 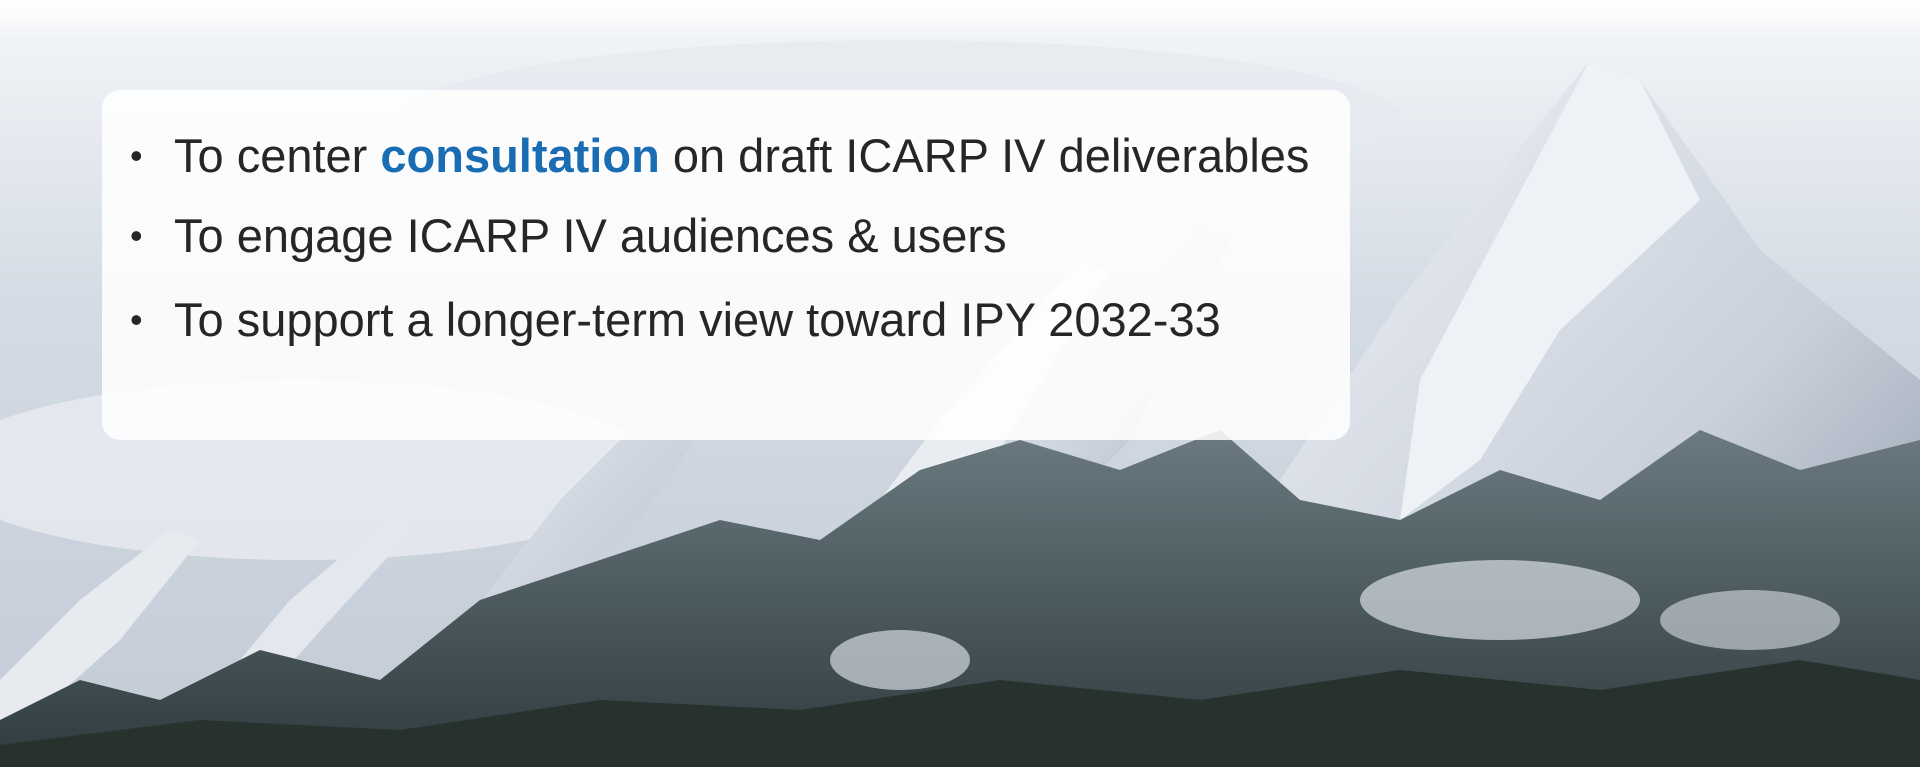 I want to click on bullet-text-pre: To center, so click(x=277, y=155).